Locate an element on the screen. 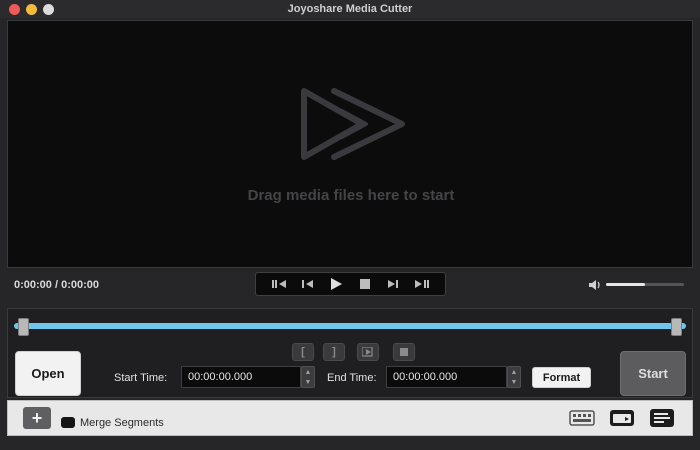 The height and width of the screenshot is (450, 700). start-time-stepper: ▲ ▼ is located at coordinates (308, 377).